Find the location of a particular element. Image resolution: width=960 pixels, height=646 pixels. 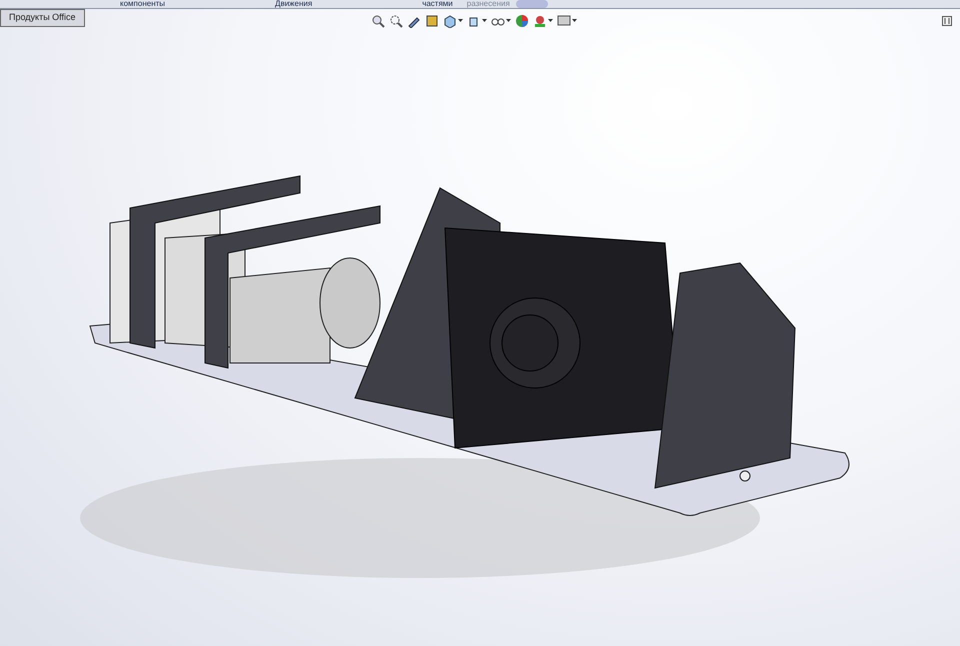

zoom-icon is located at coordinates (377, 21).